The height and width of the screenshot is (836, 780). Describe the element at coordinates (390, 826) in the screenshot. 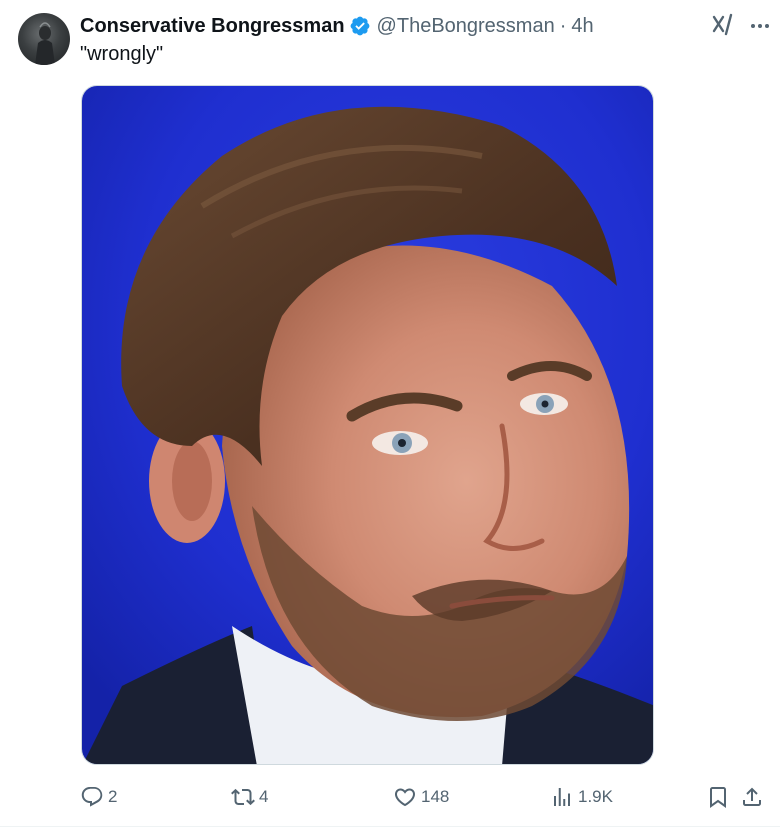

I see `divider` at that location.